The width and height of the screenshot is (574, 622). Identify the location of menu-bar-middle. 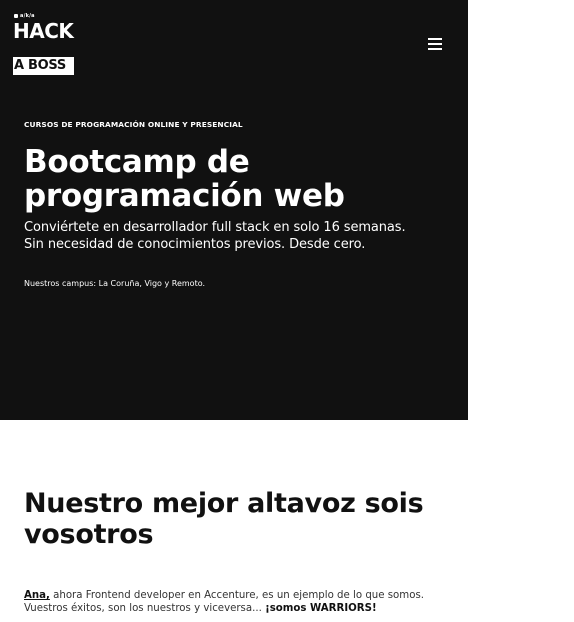
(435, 44).